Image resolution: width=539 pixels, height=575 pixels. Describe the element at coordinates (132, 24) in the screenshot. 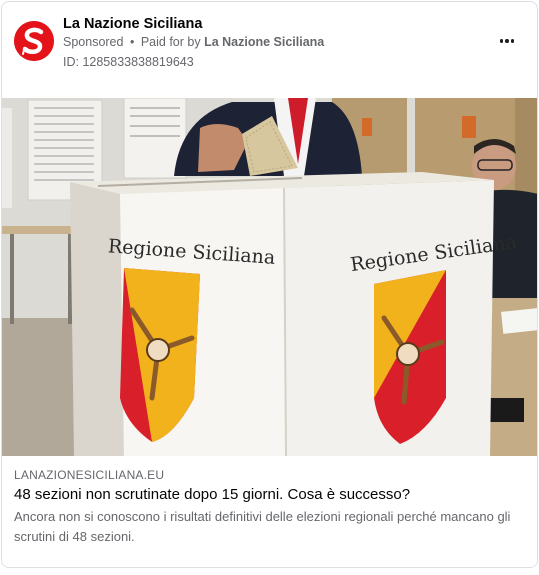

I see `page-name: La Nazione Siciliana` at that location.